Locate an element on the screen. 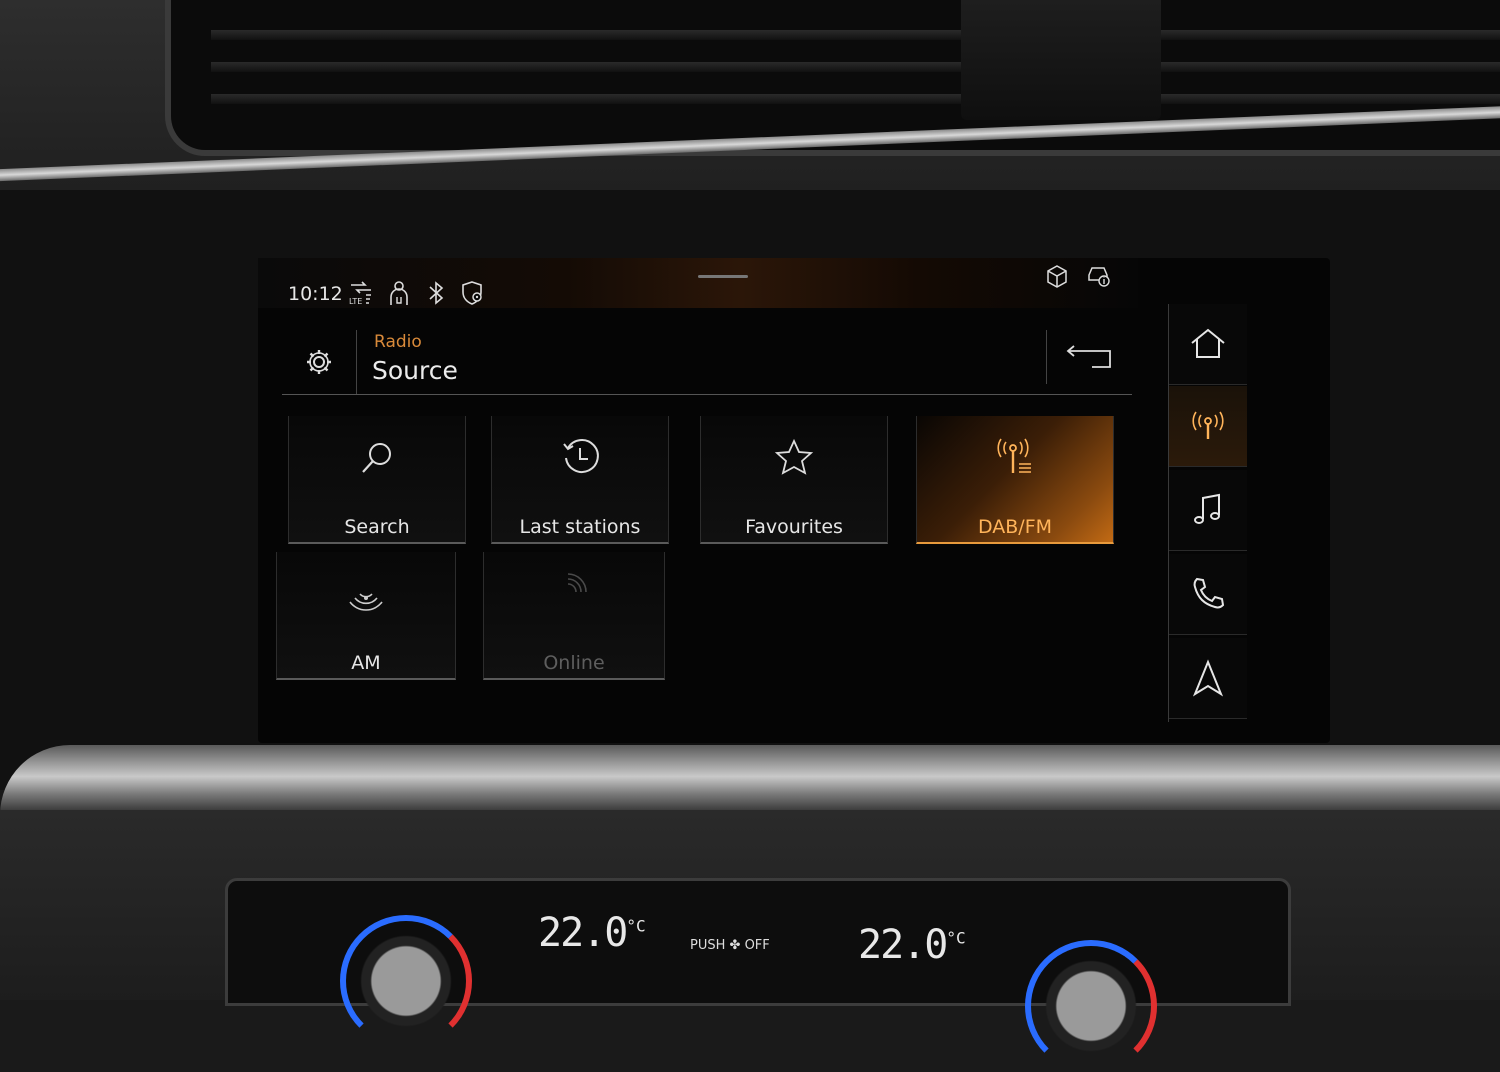 The image size is (1500, 1072). music-note-icon is located at coordinates (1207, 508).